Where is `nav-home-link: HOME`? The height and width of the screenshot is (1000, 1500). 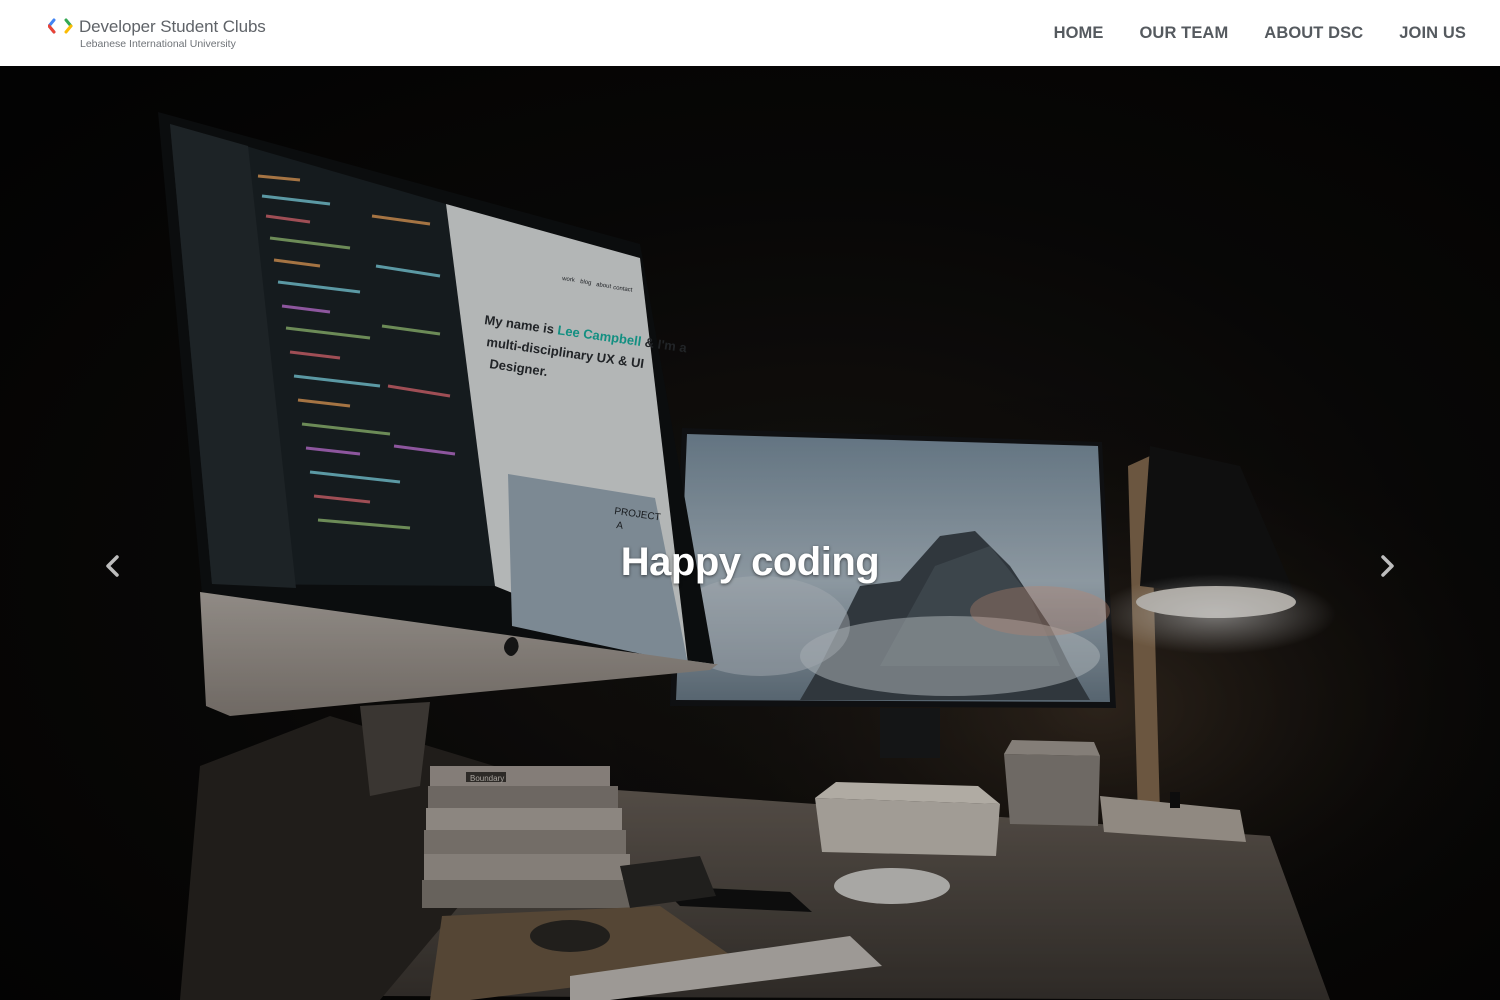 nav-home-link: HOME is located at coordinates (1079, 33).